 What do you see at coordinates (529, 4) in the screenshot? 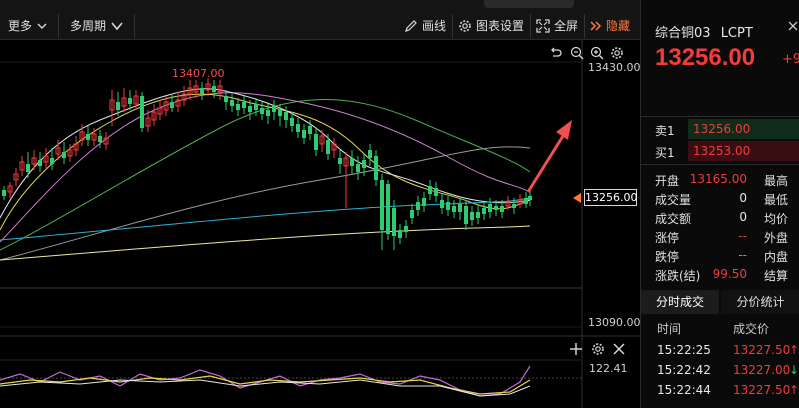
I see `top-tab-stub` at bounding box center [529, 4].